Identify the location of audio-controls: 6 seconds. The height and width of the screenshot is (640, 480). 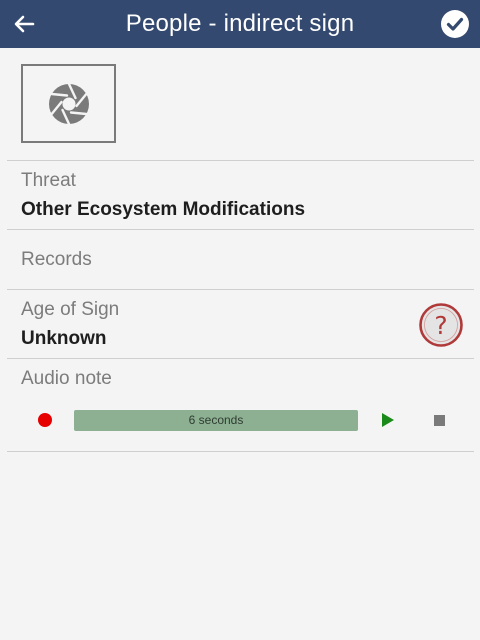
(240, 420).